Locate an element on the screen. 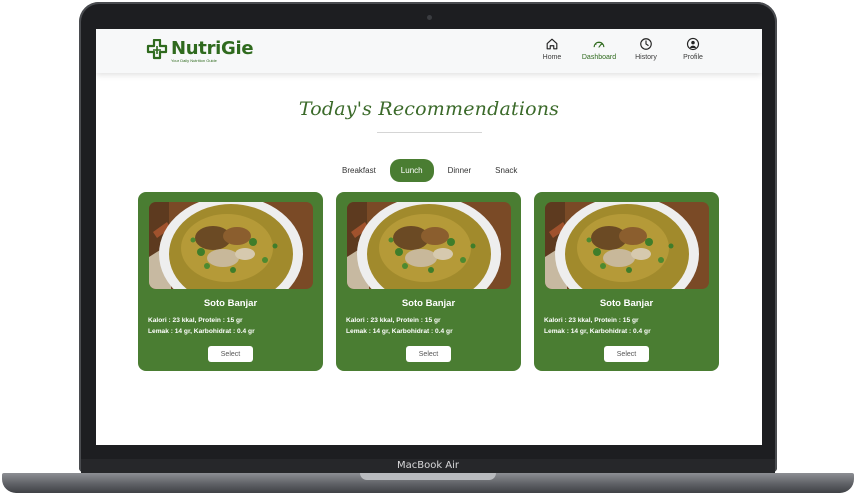 This screenshot has height=493, width=856. gauge-icon is located at coordinates (599, 44).